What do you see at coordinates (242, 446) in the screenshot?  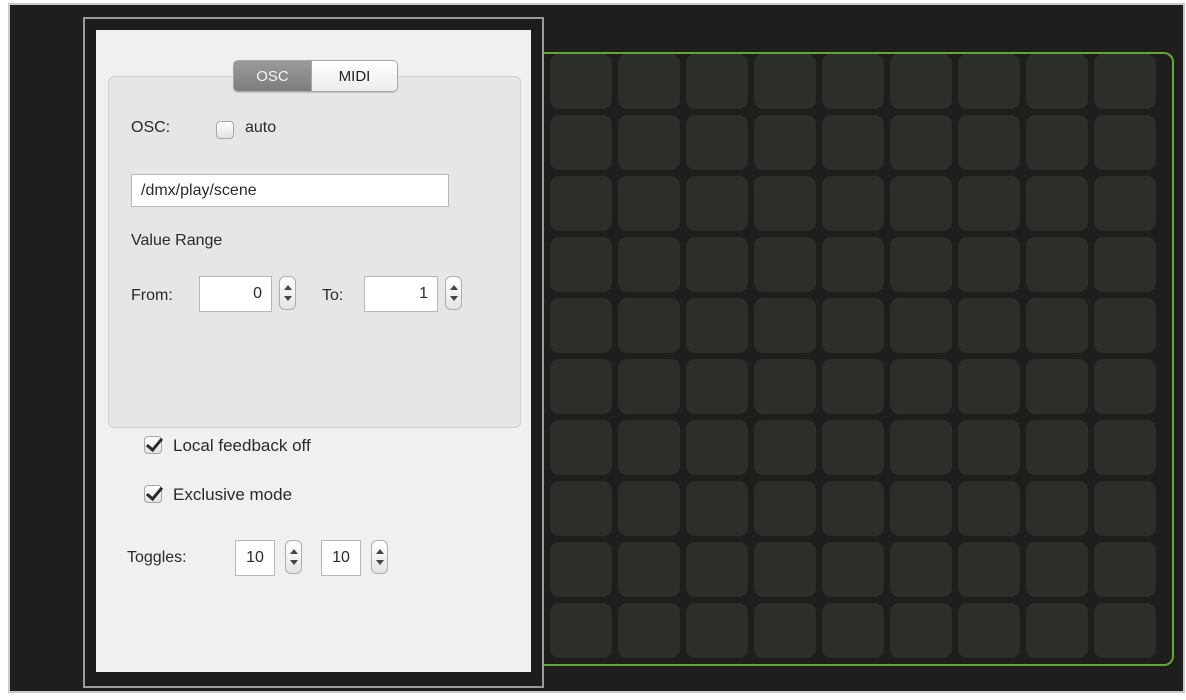 I see `local-feedback-label: Local feedback off` at bounding box center [242, 446].